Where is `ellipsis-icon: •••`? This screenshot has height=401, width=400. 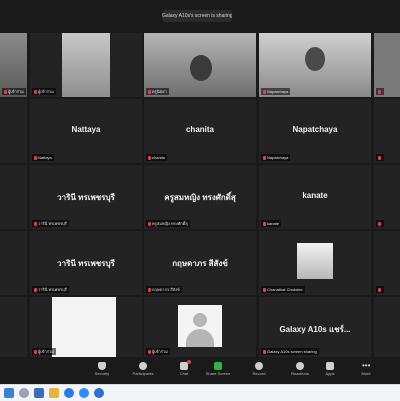 ellipsis-icon: ••• is located at coordinates (366, 365).